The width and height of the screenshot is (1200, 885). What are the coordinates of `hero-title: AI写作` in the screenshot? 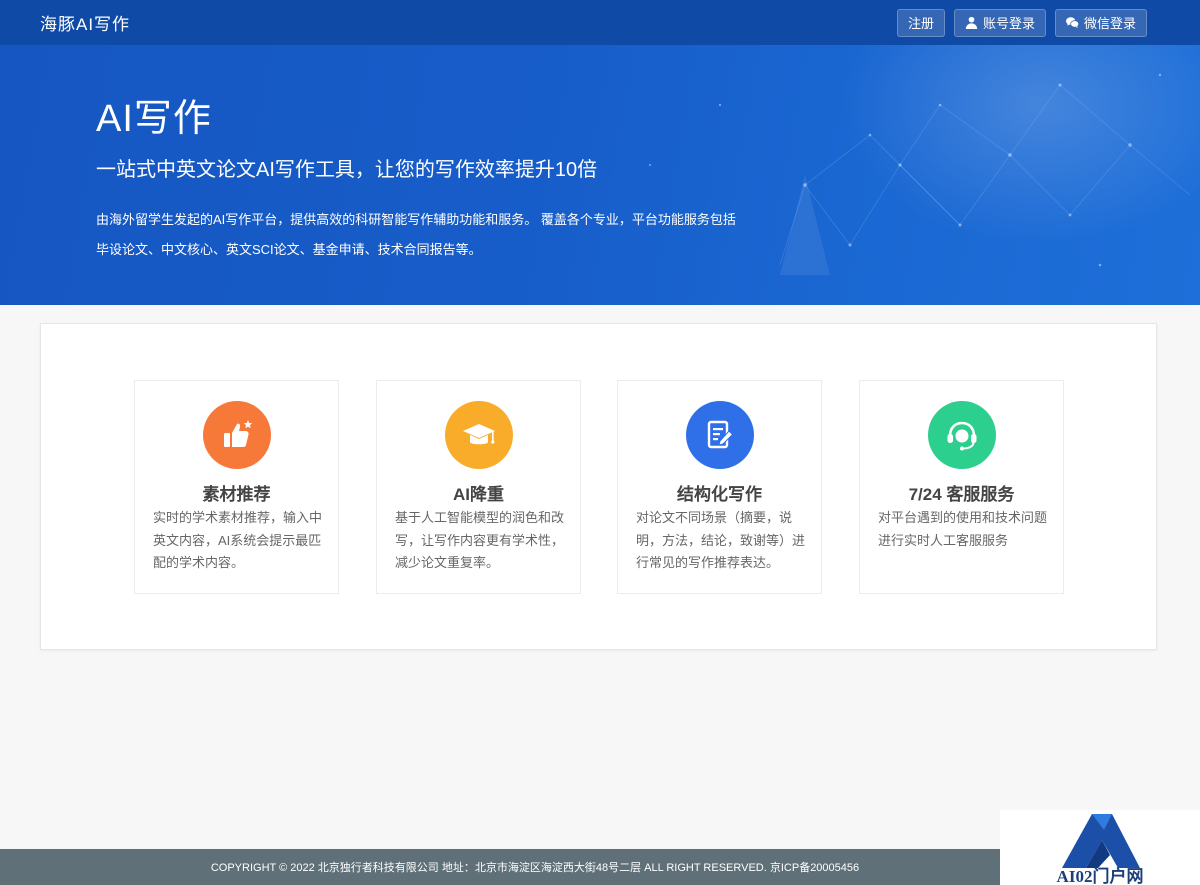 It's located at (154, 119).